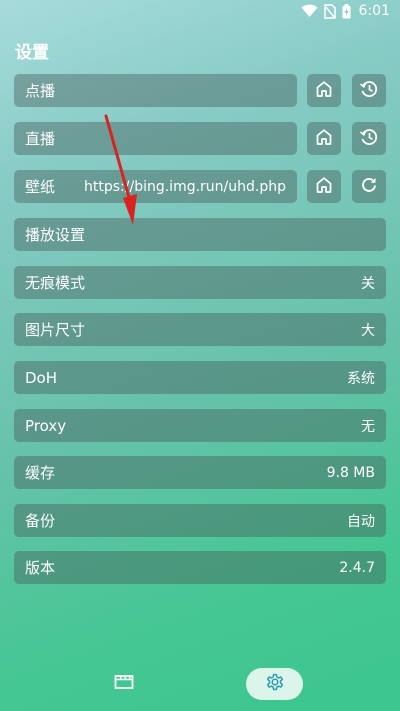 Image resolution: width=400 pixels, height=711 pixels. What do you see at coordinates (40, 187) in the screenshot?
I see `wallpaper-label: 壁纸` at bounding box center [40, 187].